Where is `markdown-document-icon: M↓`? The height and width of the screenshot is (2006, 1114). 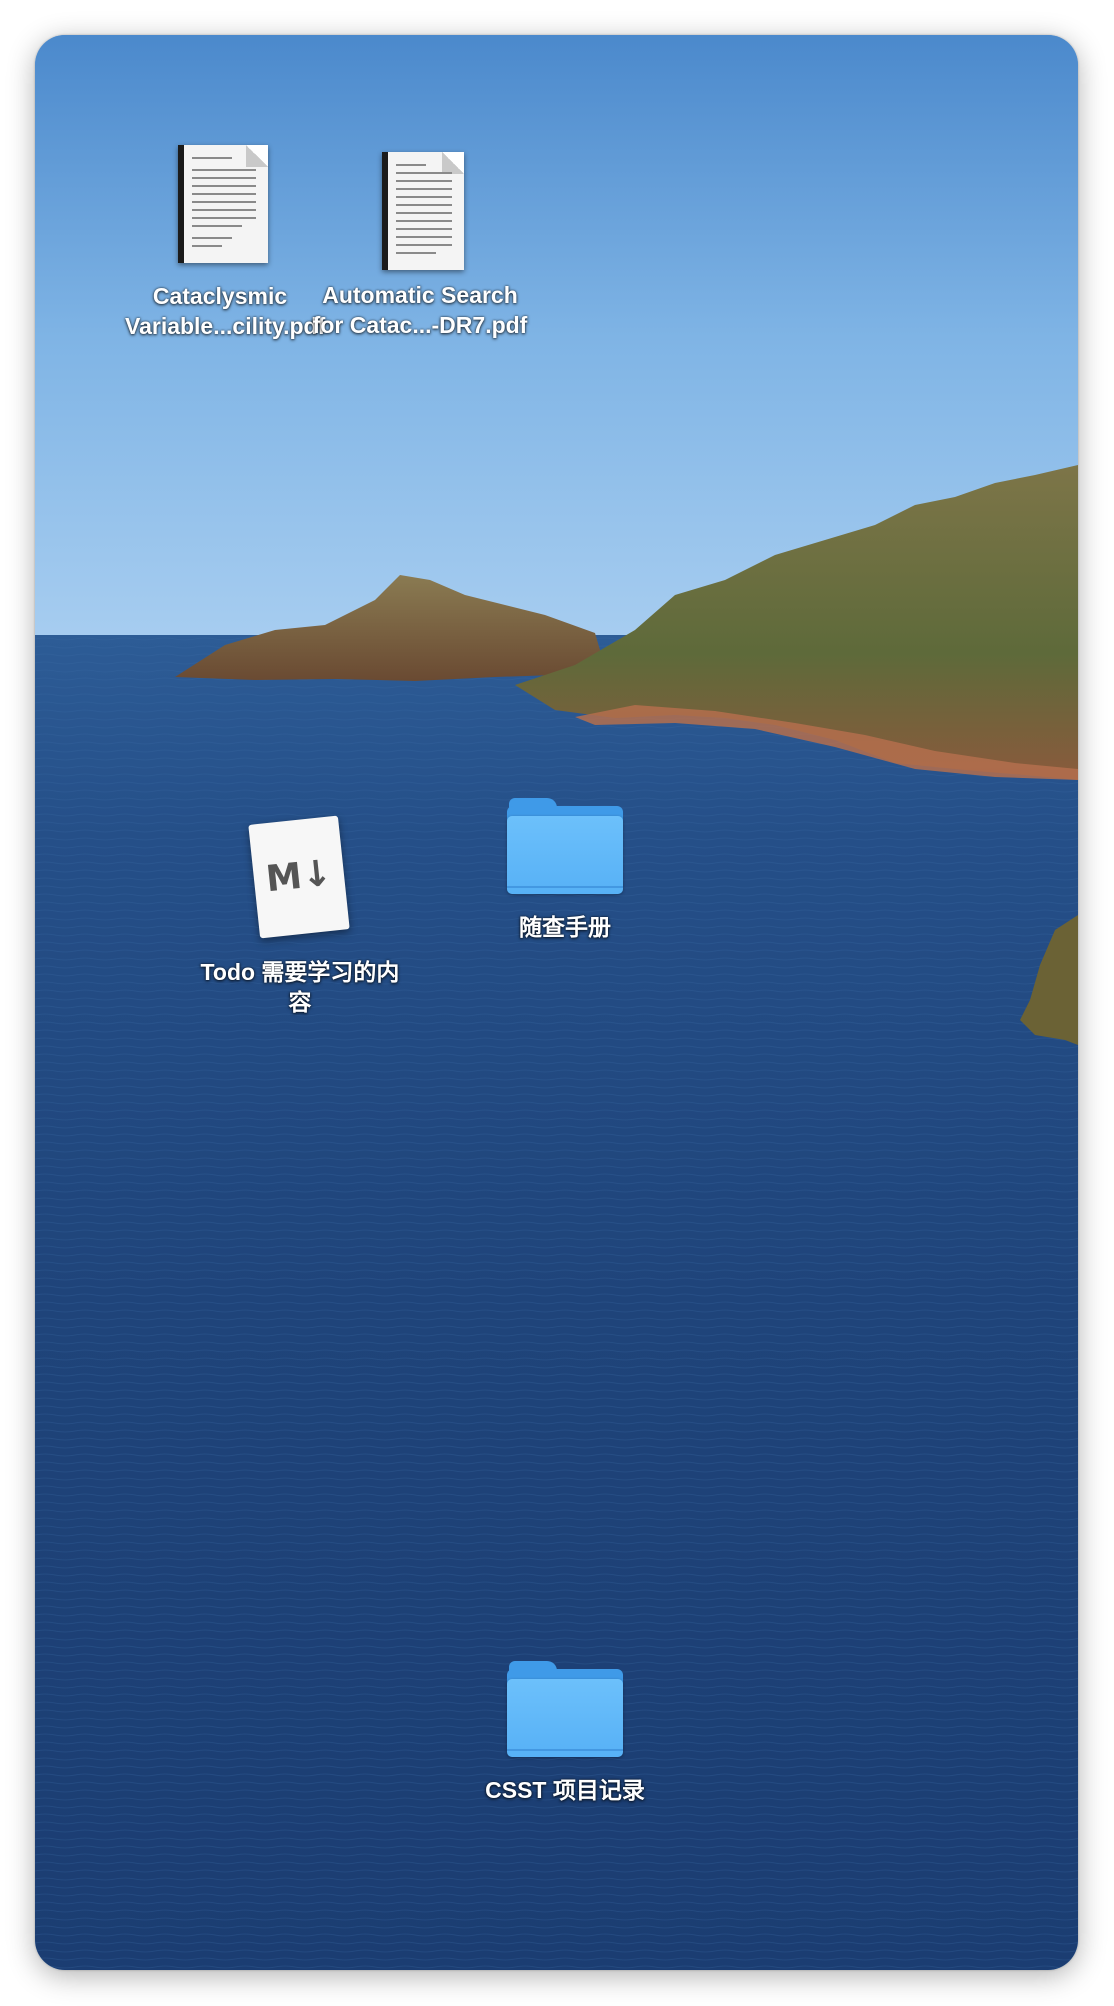 markdown-document-icon: M↓ is located at coordinates (300, 877).